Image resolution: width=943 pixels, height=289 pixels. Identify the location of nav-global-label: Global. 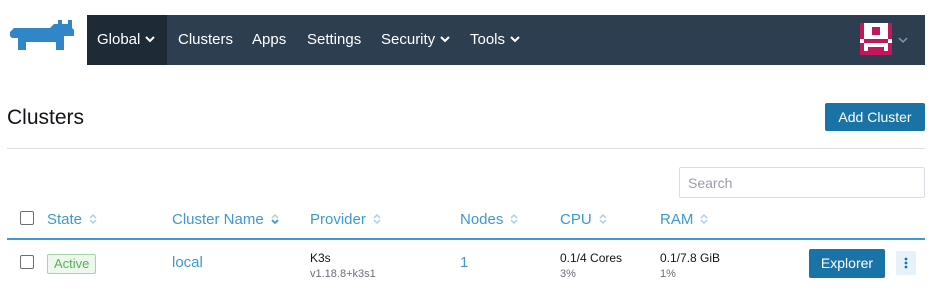
(119, 39).